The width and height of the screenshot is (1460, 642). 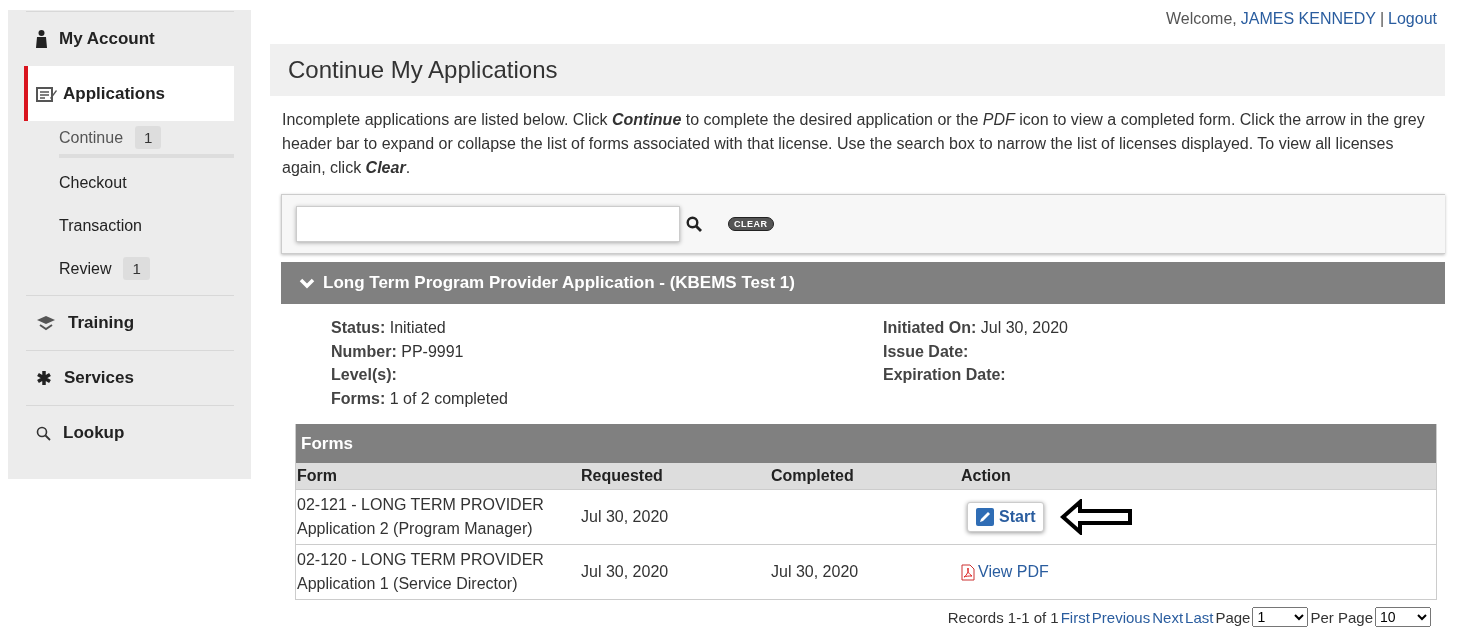 I want to click on page-label: Page, so click(x=1233, y=617).